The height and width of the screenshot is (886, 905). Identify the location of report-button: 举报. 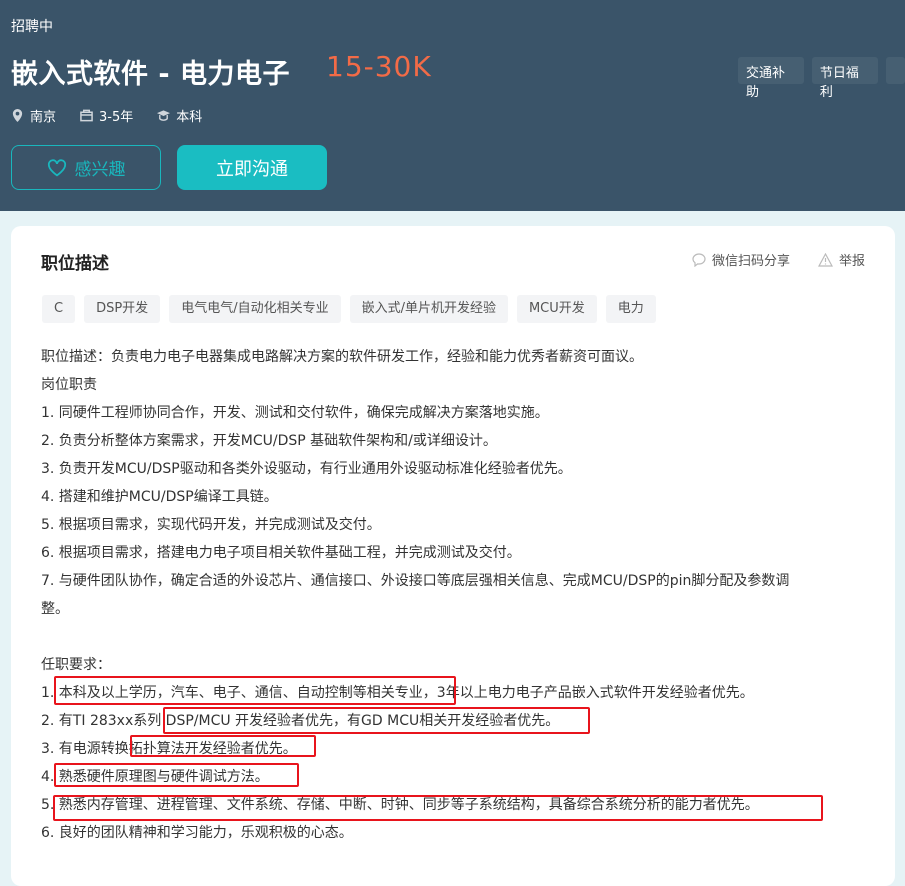
(841, 259).